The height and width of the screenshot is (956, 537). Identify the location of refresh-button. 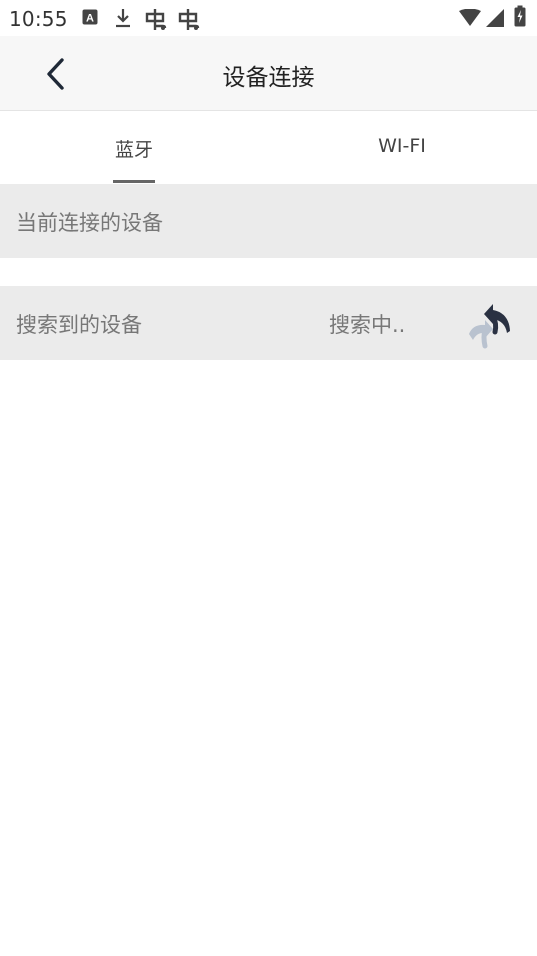
(488, 325).